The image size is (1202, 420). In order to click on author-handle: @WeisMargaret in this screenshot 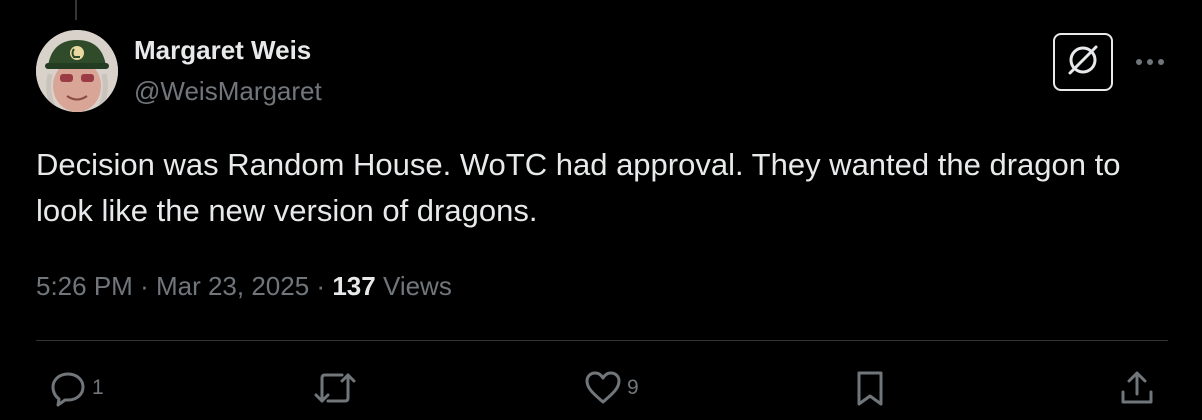, I will do `click(228, 91)`.